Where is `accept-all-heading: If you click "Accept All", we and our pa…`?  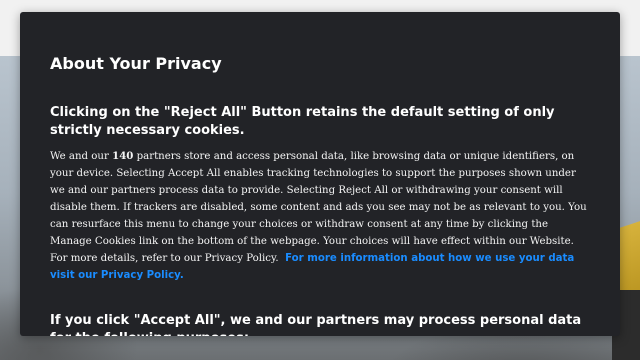
accept-all-heading: If you click "Accept All", we and our pa… is located at coordinates (316, 324).